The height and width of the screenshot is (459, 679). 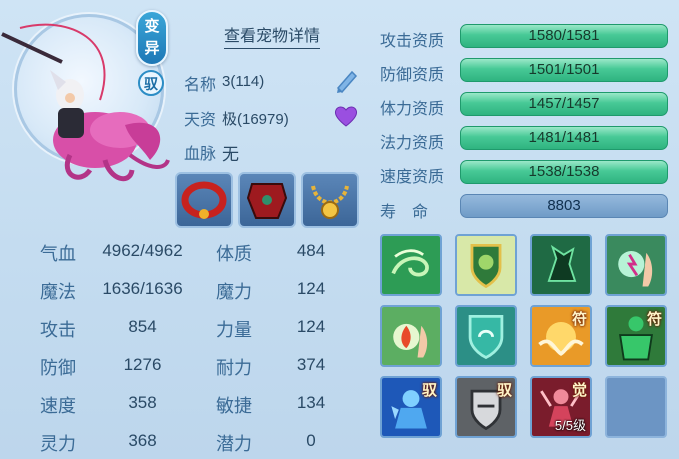 What do you see at coordinates (200, 120) in the screenshot?
I see `aptitude-label: 天资` at bounding box center [200, 120].